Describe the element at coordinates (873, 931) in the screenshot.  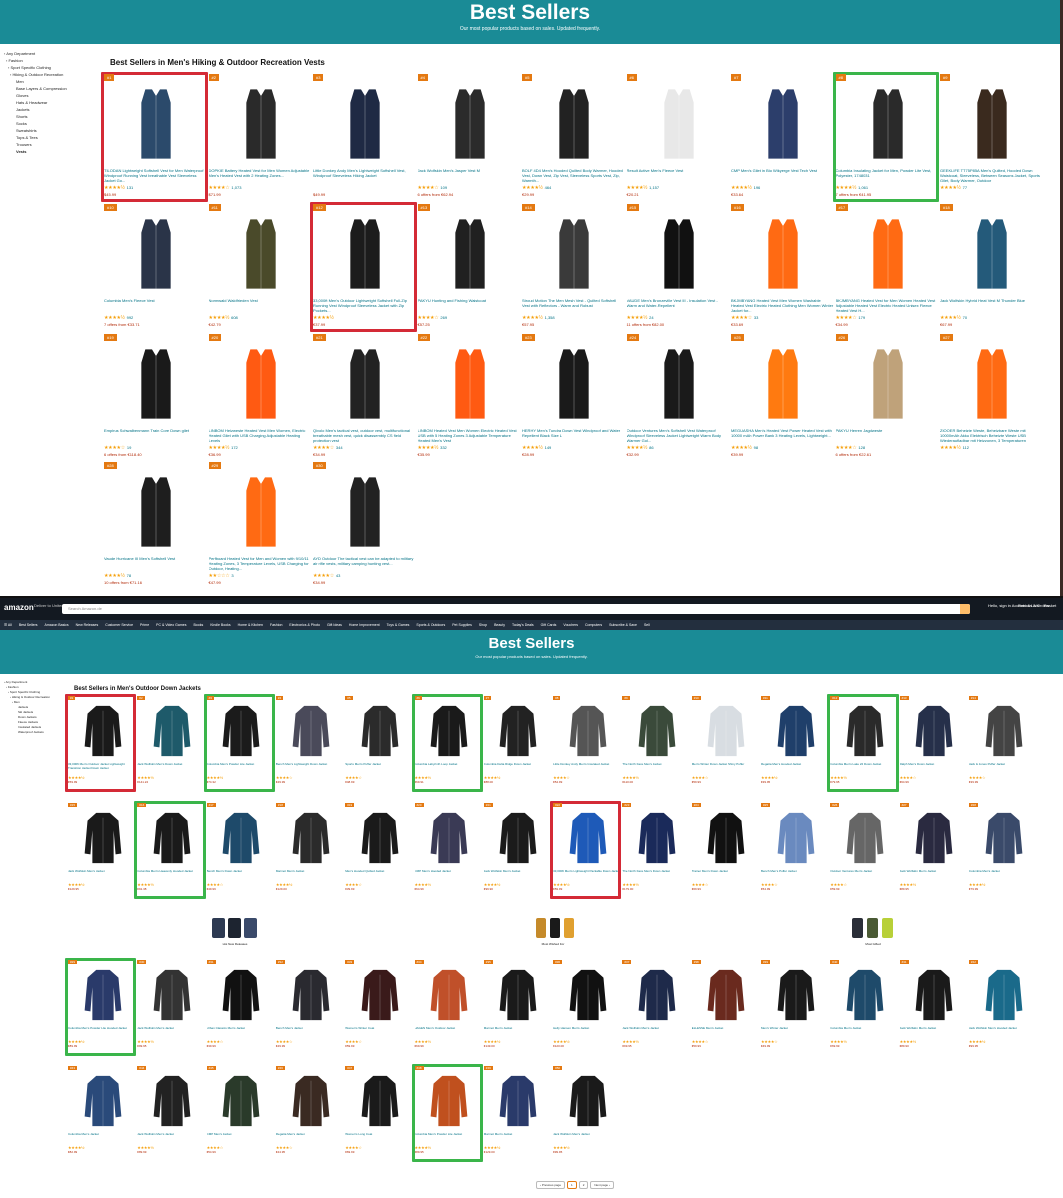
I see `ad-most-gifted: Most Gifted` at that location.